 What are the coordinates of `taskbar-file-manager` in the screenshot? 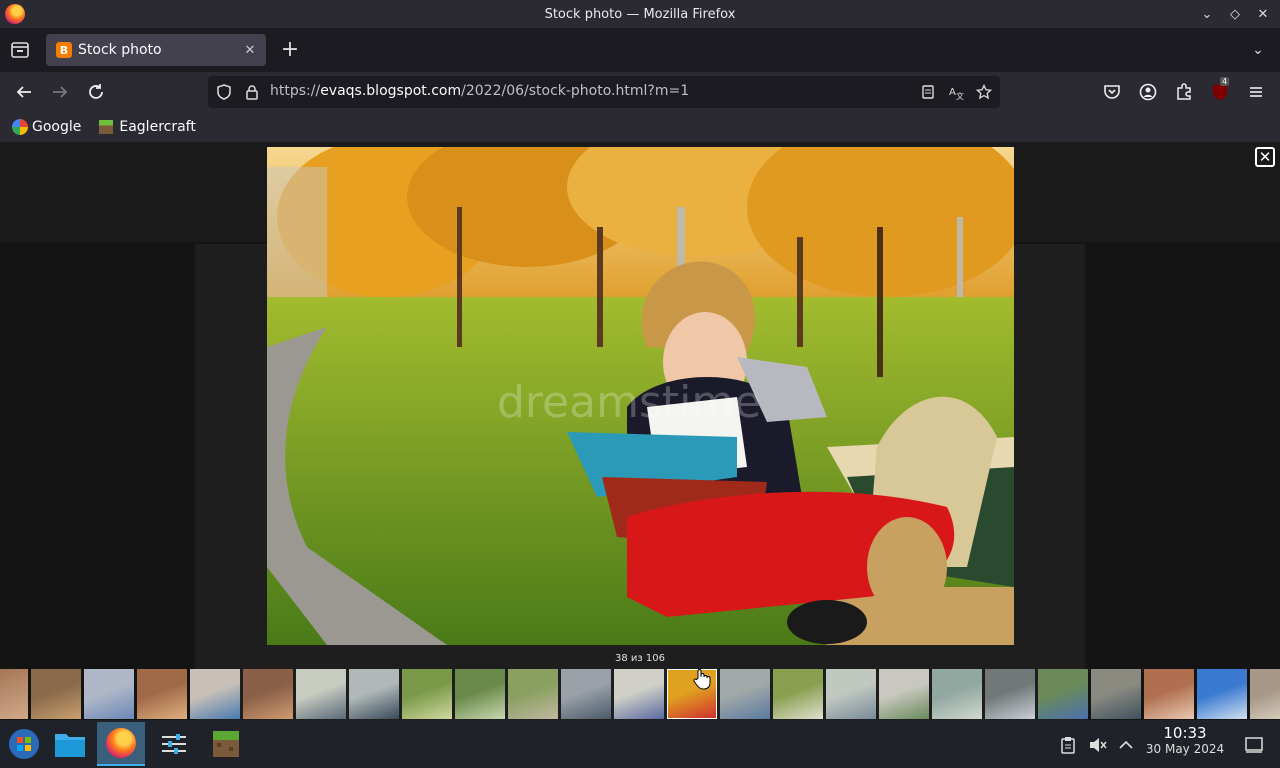 It's located at (70, 744).